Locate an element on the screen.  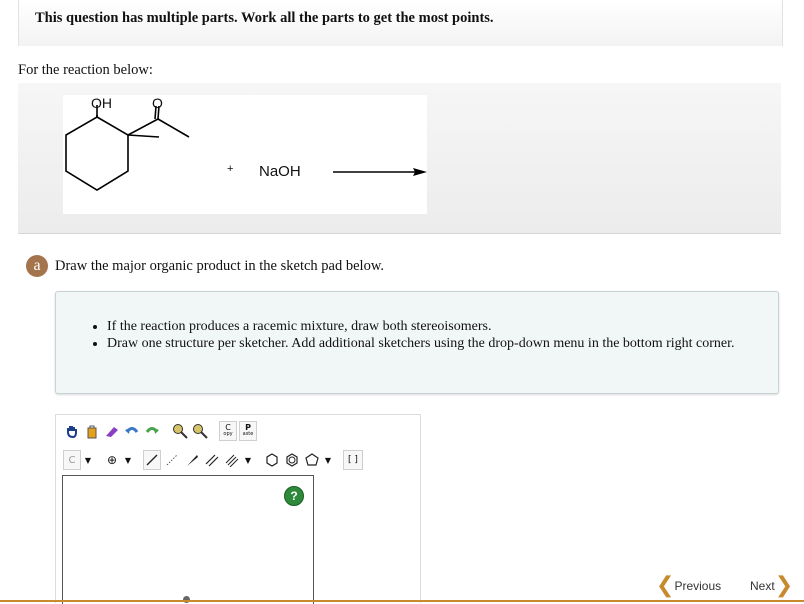
copy-button: C opy is located at coordinates (228, 431).